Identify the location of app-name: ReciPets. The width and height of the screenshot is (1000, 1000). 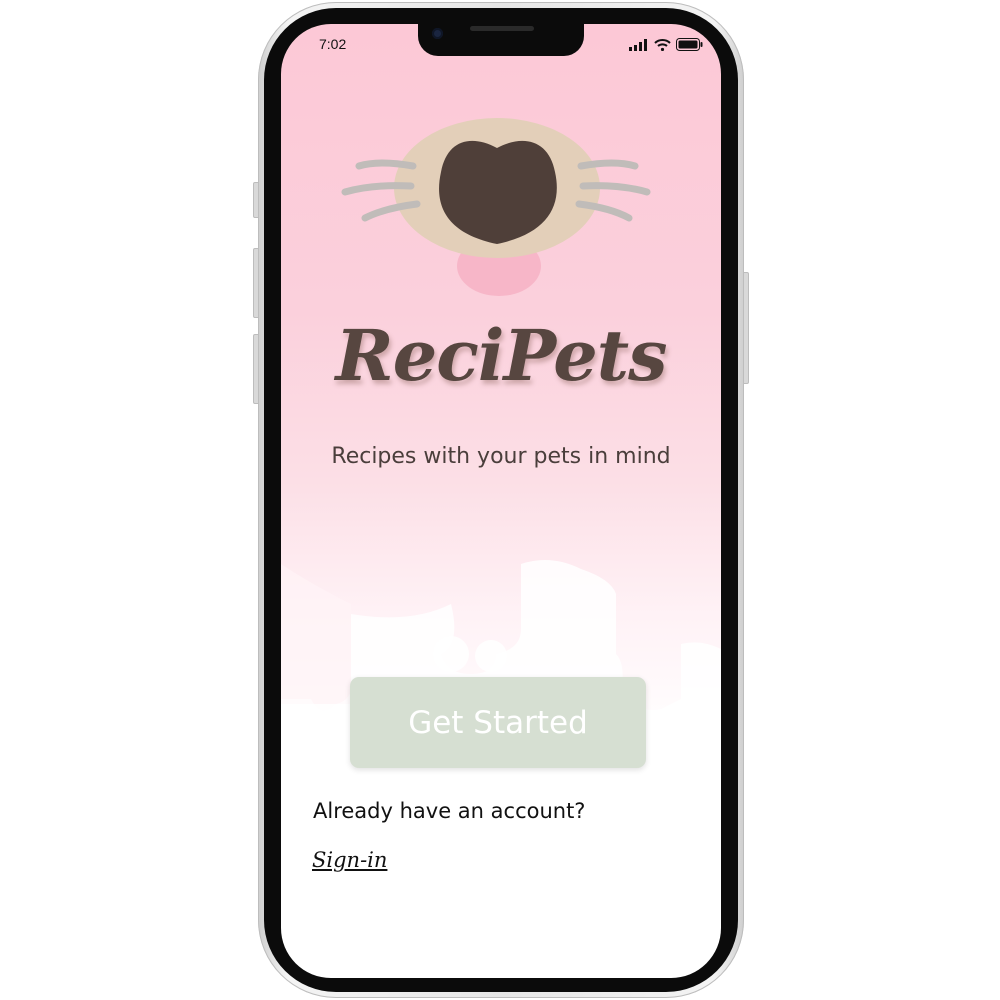
(501, 355).